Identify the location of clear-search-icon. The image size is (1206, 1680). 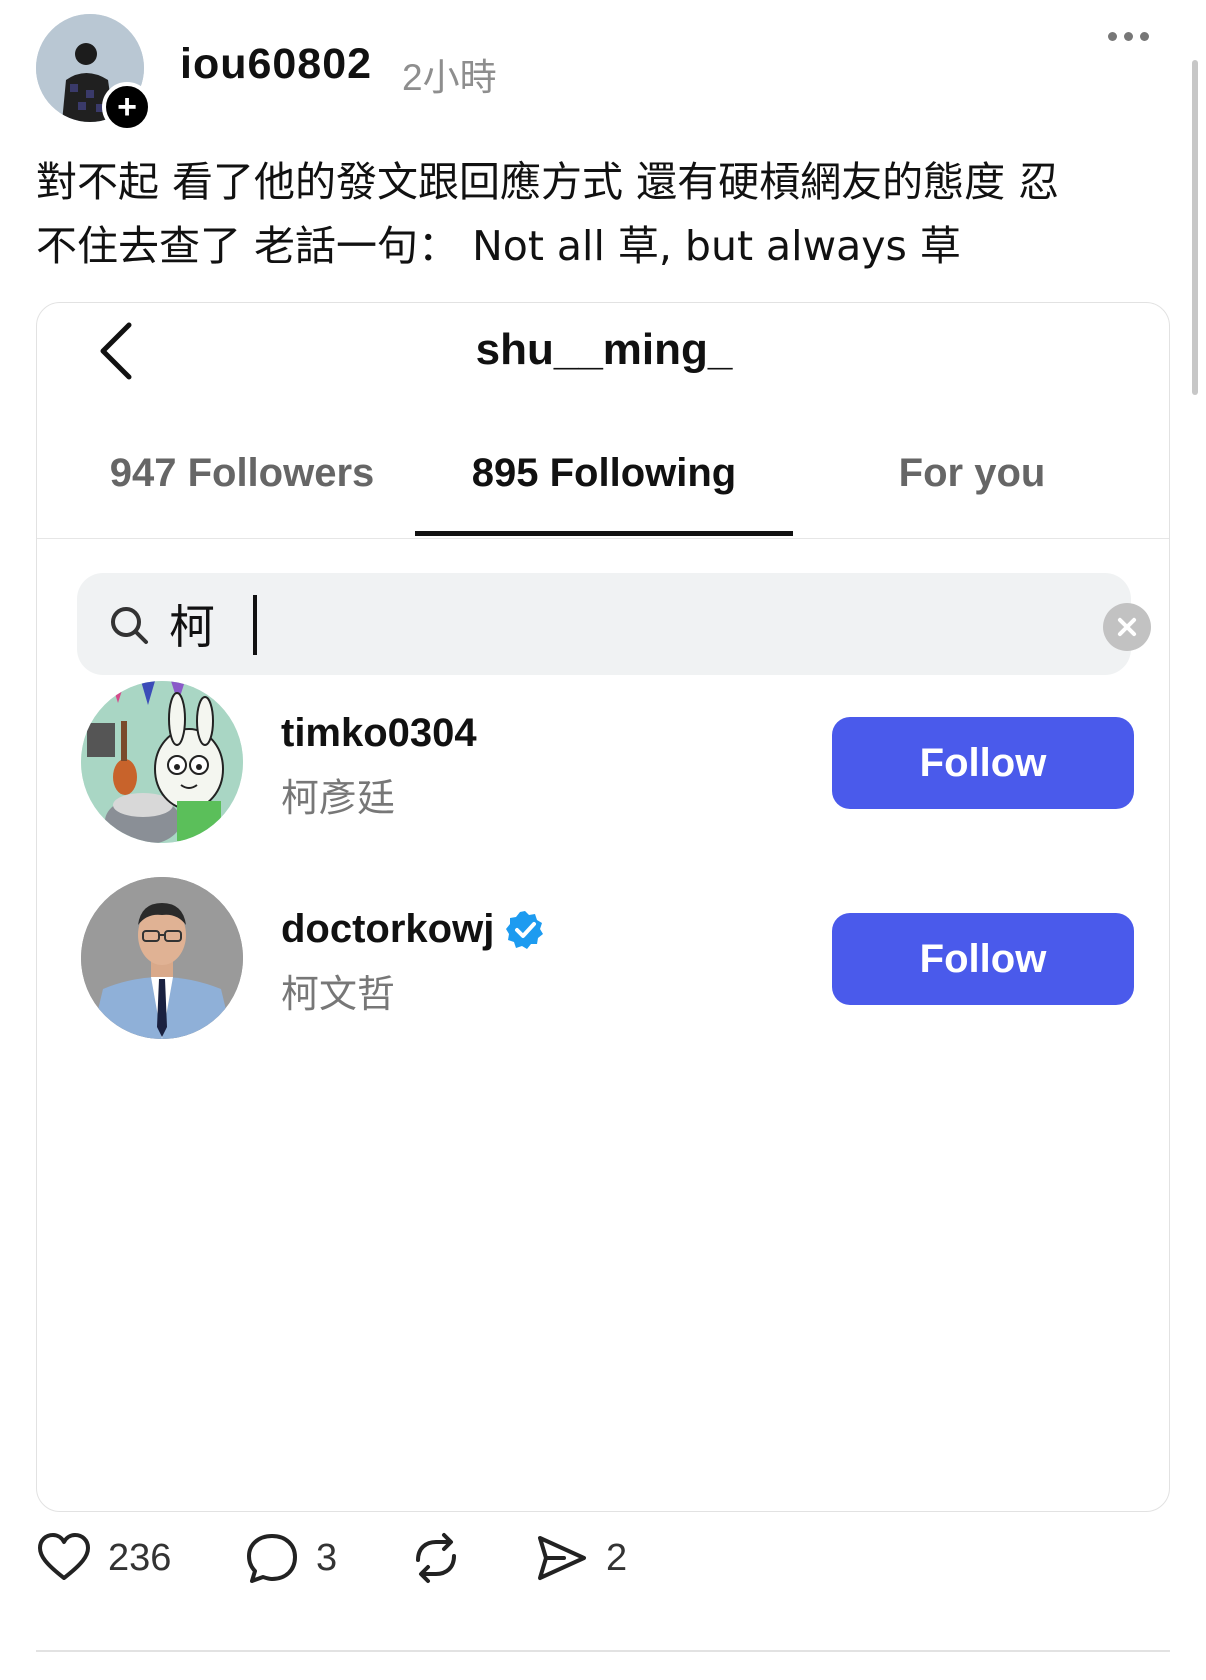
(1127, 627).